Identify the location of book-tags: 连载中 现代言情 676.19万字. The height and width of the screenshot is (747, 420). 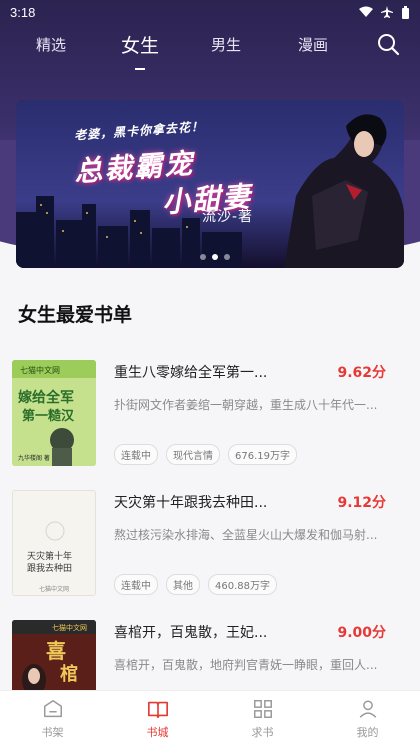
(205, 454).